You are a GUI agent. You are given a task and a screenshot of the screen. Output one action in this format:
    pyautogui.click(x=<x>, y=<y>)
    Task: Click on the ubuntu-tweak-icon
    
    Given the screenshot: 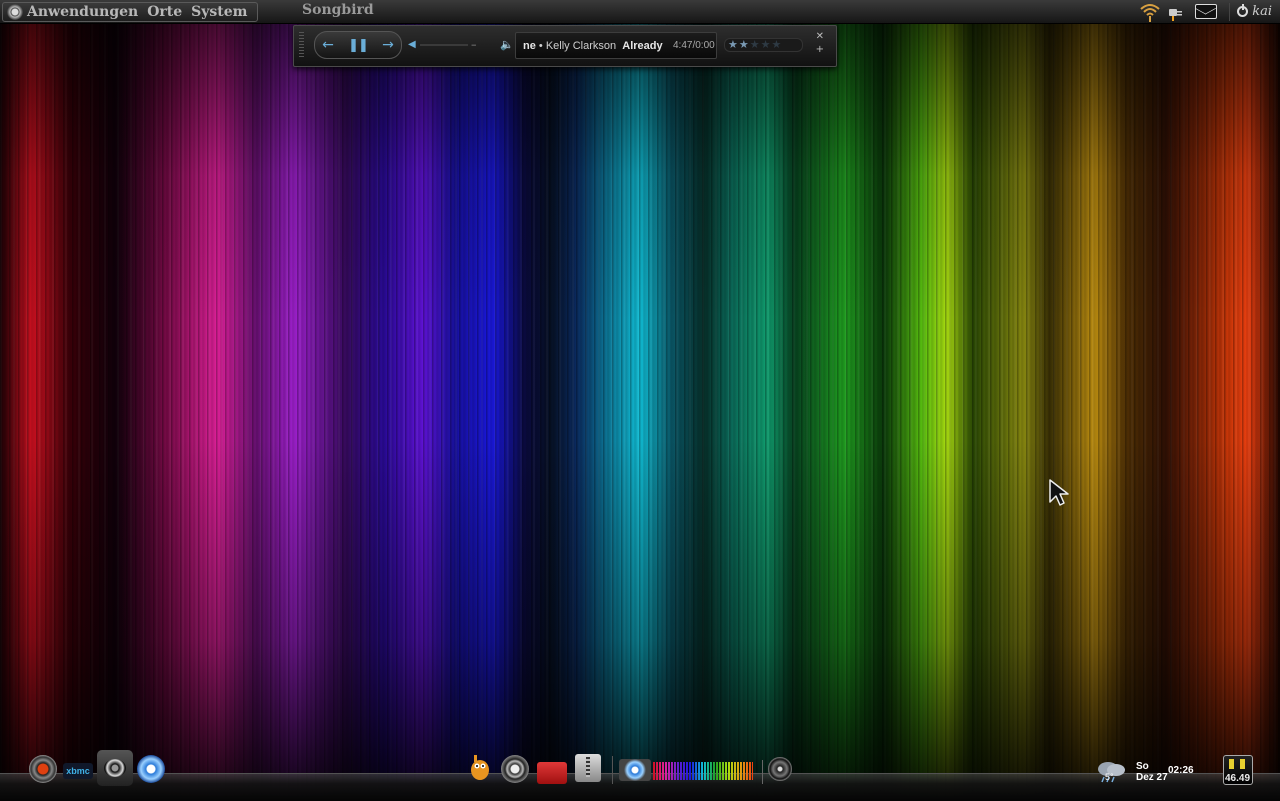 What is the action you would take?
    pyautogui.click(x=43, y=769)
    